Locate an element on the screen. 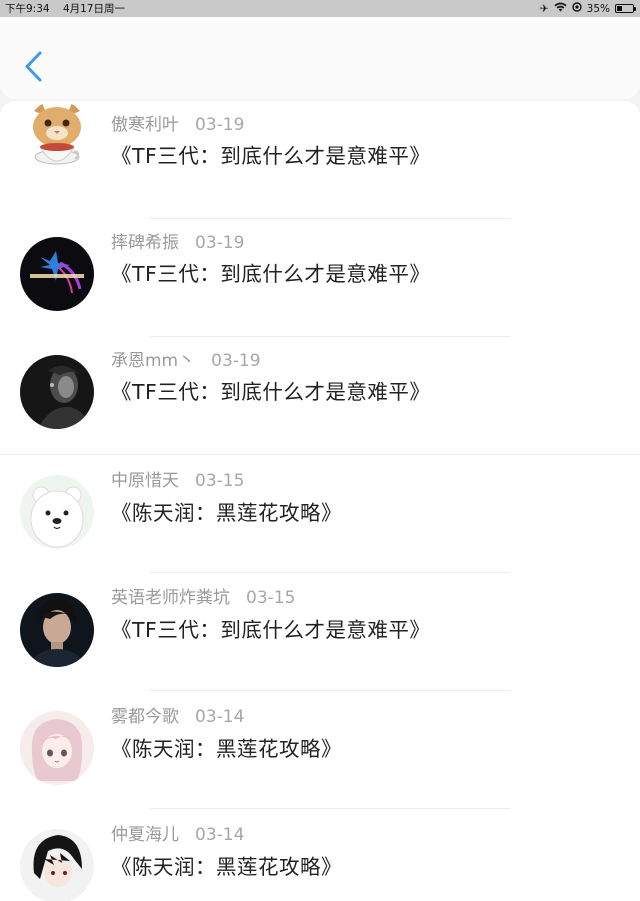 This screenshot has height=901, width=640. status-left: 下午9:34 4月17日周一 is located at coordinates (70, 8).